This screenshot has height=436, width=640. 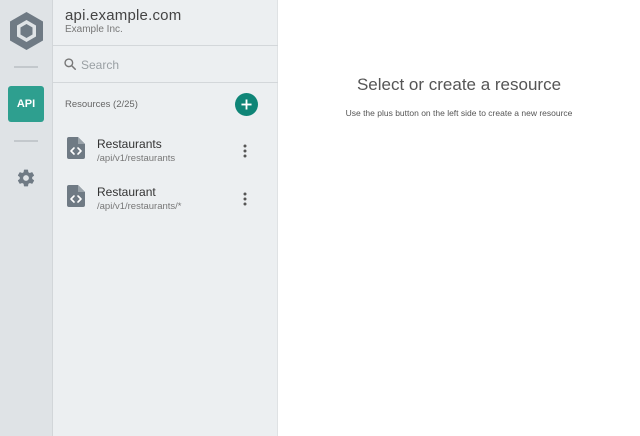 I want to click on resource-path: /api/v1/restaurants, so click(x=136, y=158).